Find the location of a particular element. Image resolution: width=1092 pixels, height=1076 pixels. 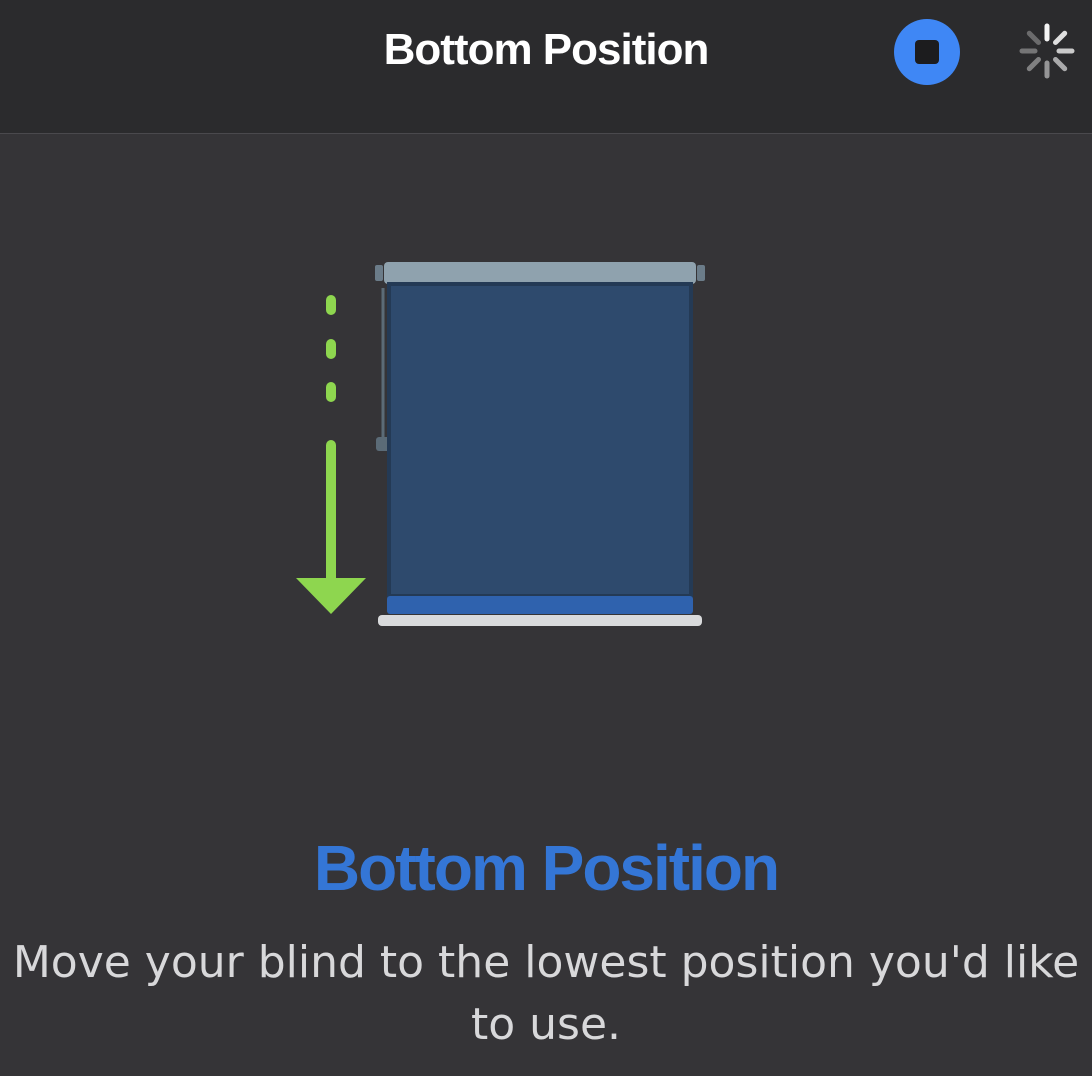

stop-button is located at coordinates (927, 52).